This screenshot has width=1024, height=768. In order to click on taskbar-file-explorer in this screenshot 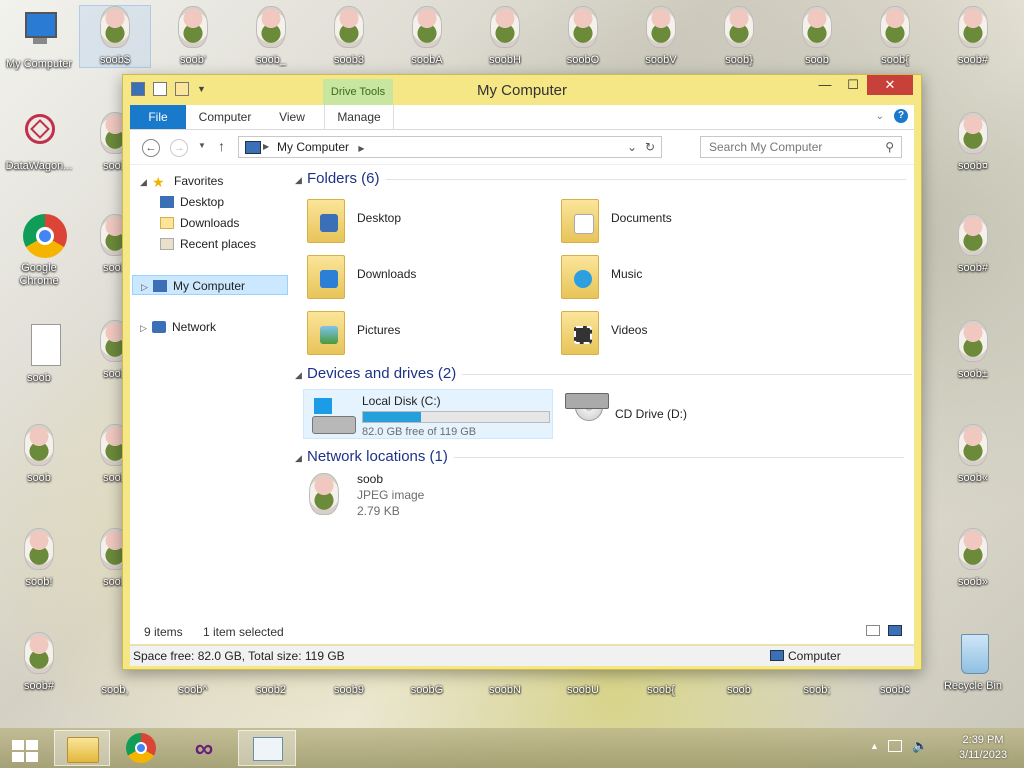, I will do `click(82, 748)`.